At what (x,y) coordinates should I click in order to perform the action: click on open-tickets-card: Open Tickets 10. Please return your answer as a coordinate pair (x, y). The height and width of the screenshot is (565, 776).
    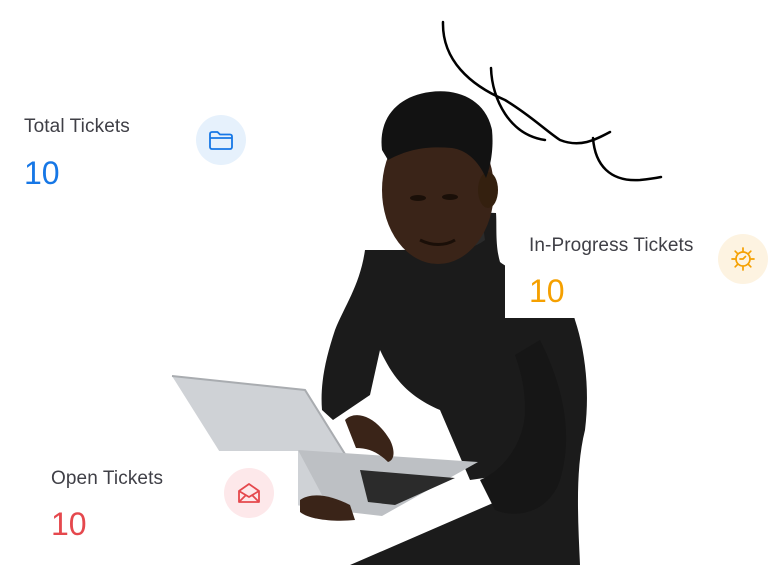
    Looking at the image, I should click on (162, 508).